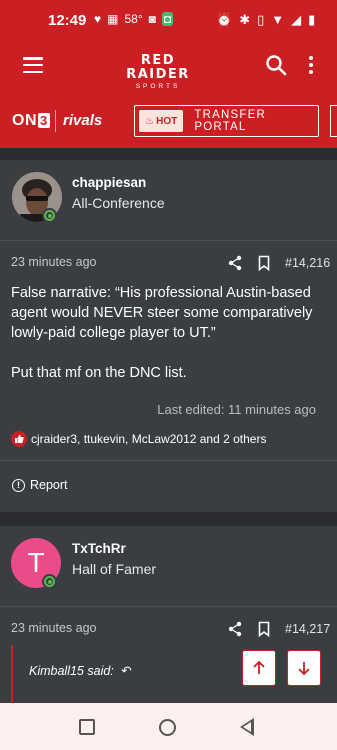 The image size is (337, 750). What do you see at coordinates (33, 65) in the screenshot?
I see `menu-icon` at bounding box center [33, 65].